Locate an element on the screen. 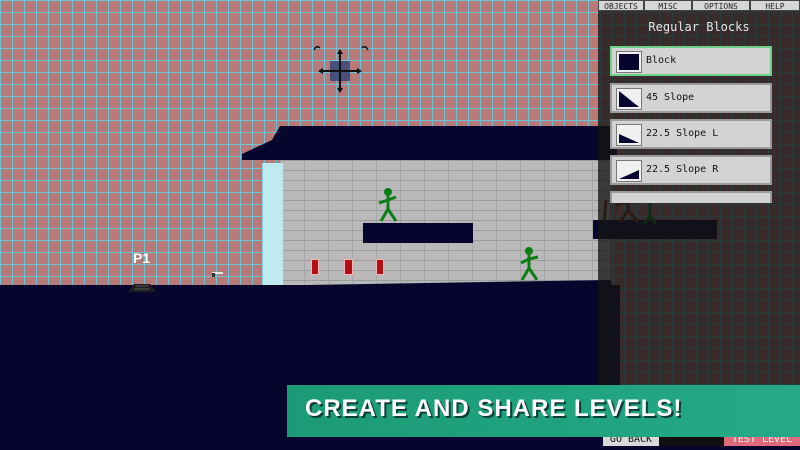  slope-45-icon is located at coordinates (629, 99).